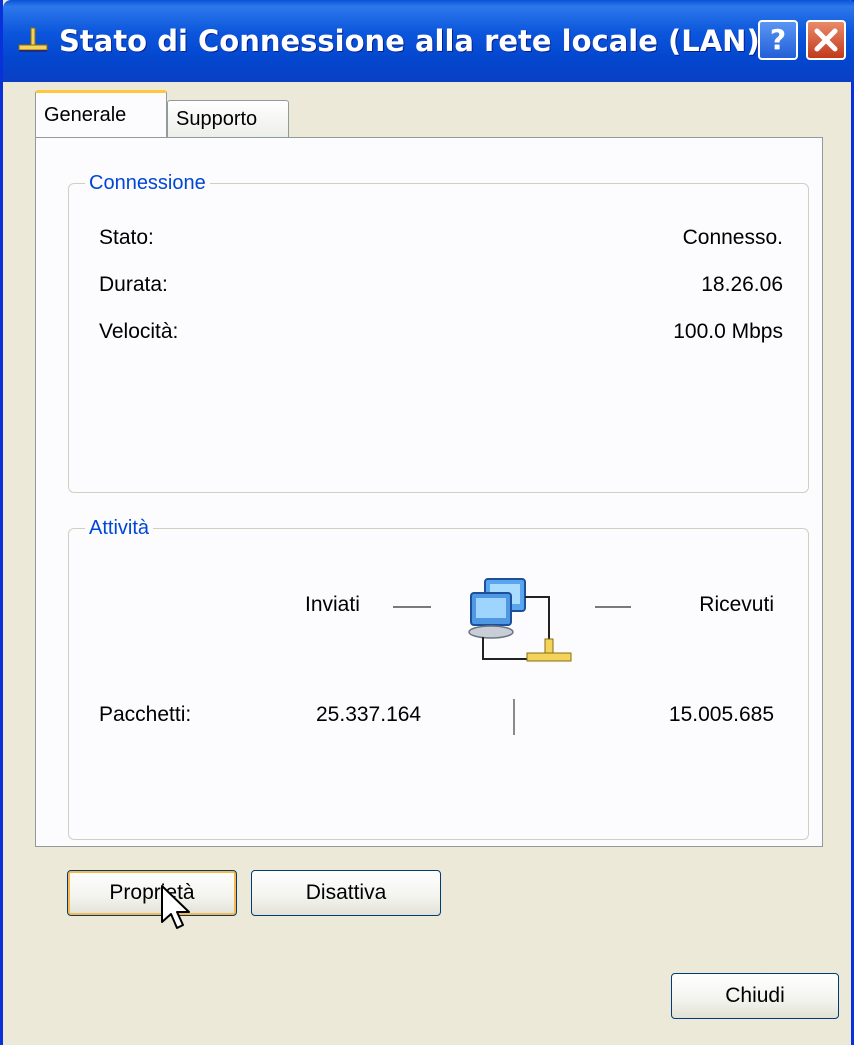 This screenshot has height=1045, width=854. Describe the element at coordinates (514, 717) in the screenshot. I see `packets-divider` at that location.